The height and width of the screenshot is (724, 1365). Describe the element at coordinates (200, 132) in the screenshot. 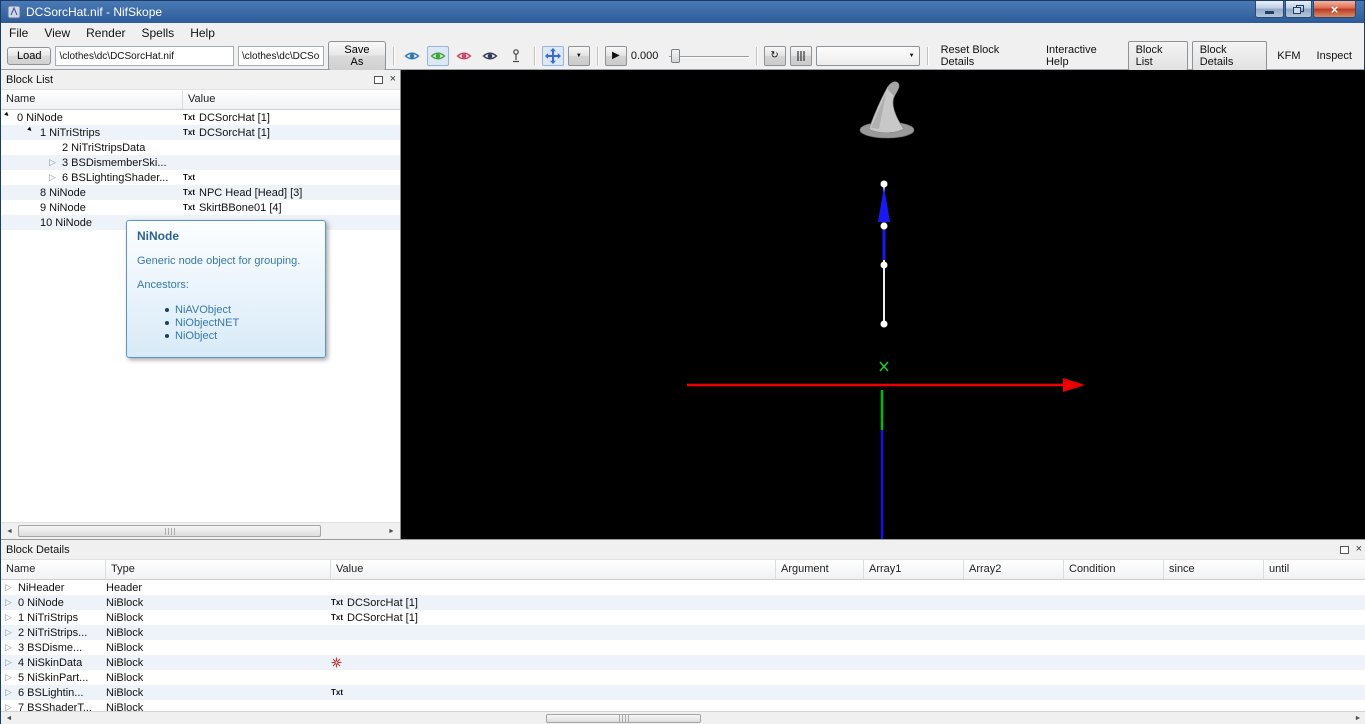

I see `list-item: ▸ 1 NiTriStrips Txt DCSorcHat [1]` at that location.